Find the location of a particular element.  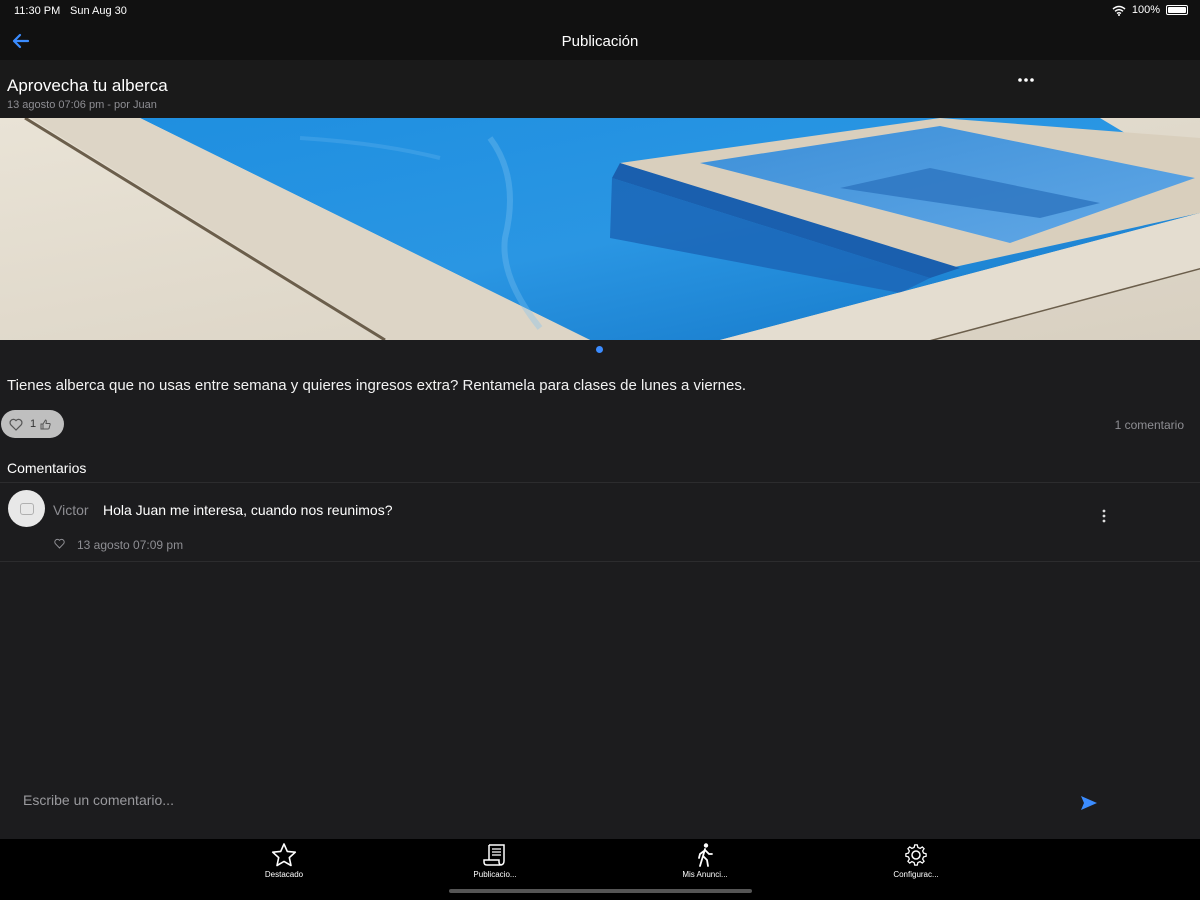

ellipsis-vertical-icon is located at coordinates (1104, 516).